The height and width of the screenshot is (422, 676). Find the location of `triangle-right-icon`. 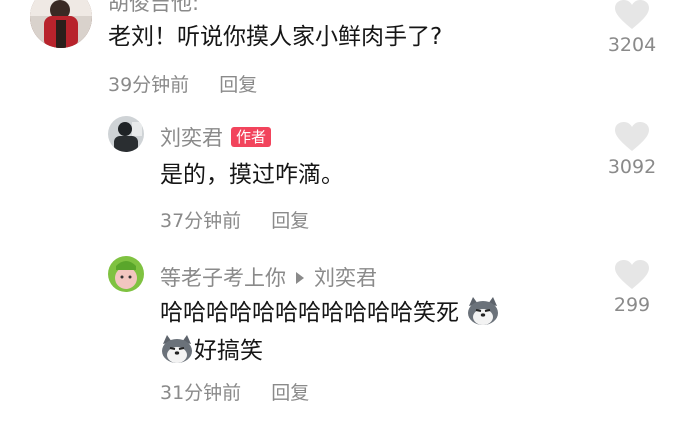

triangle-right-icon is located at coordinates (300, 278).